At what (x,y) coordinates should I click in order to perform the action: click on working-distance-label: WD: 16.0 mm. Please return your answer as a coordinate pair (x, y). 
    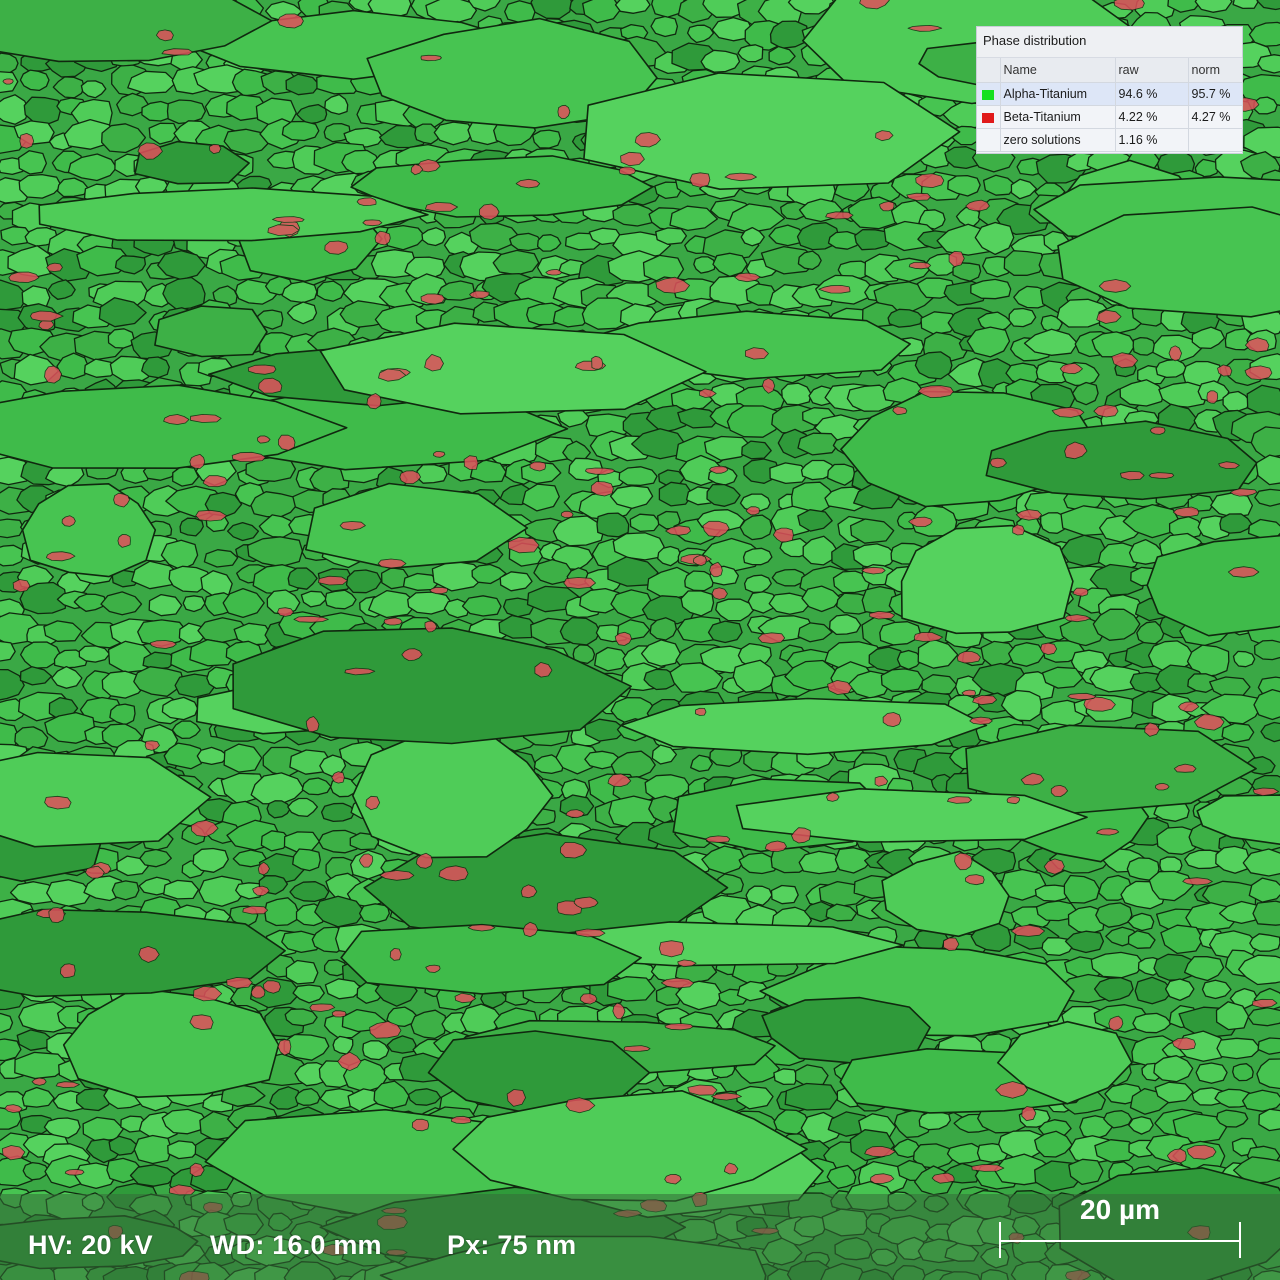
    Looking at the image, I should click on (296, 1245).